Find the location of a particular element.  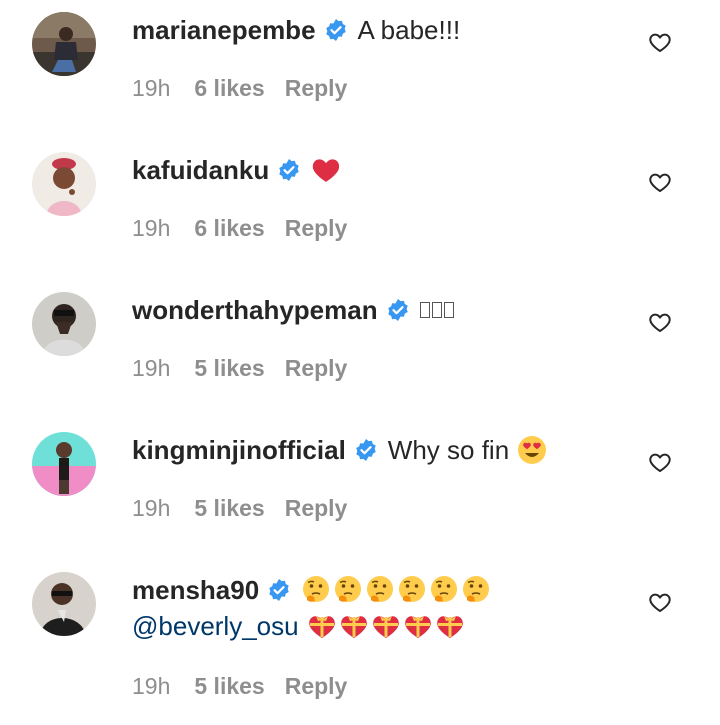

comment-text: A babe!!! is located at coordinates (409, 29).